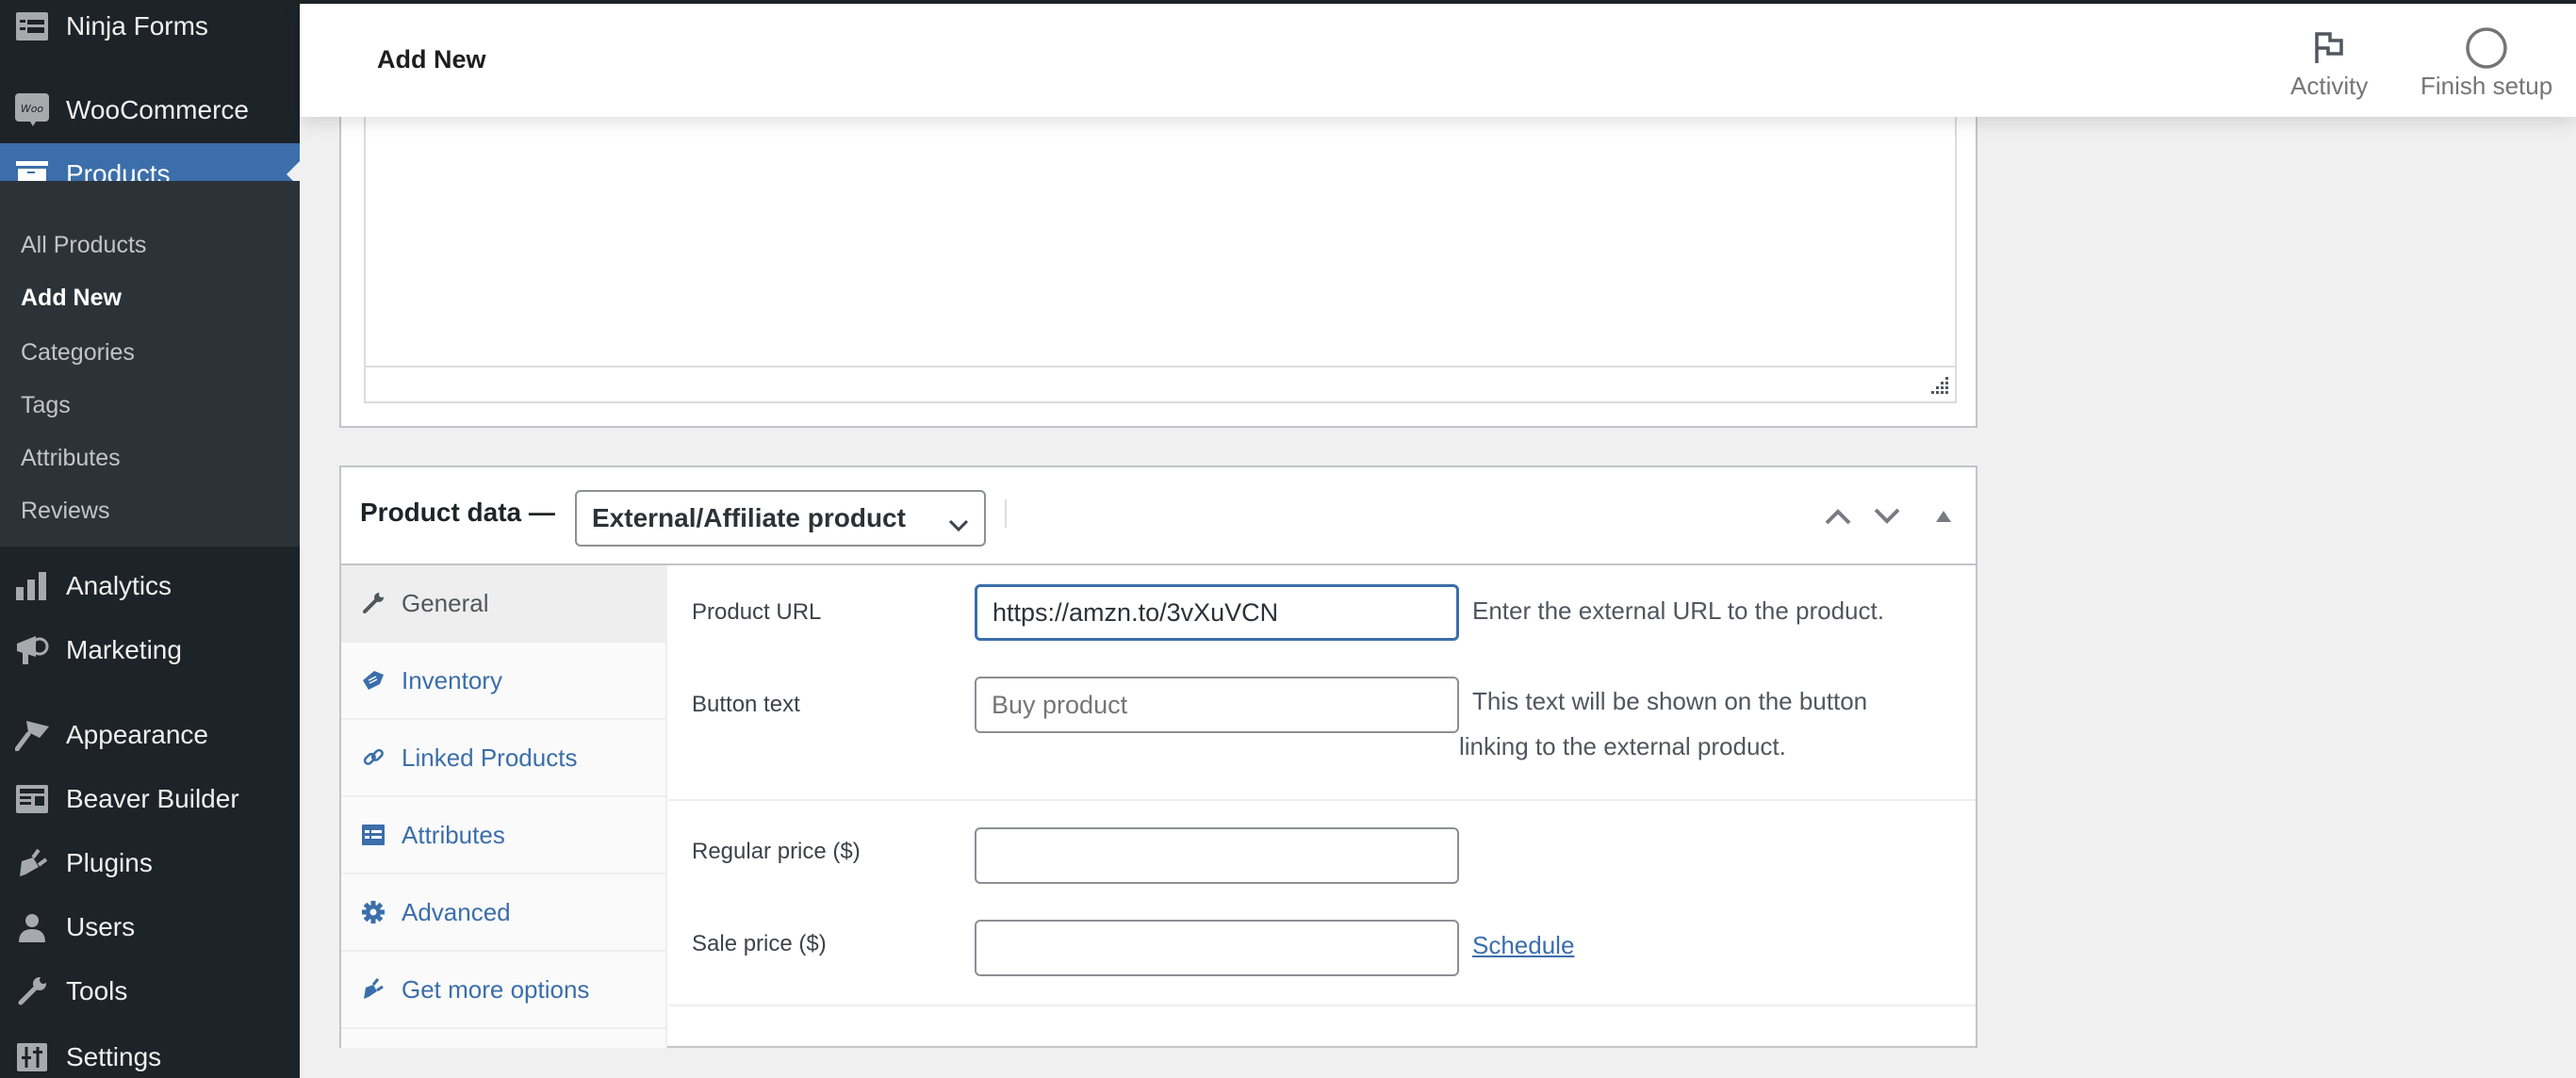 This screenshot has width=2576, height=1078. I want to click on toggle-panel-button, so click(1944, 518).